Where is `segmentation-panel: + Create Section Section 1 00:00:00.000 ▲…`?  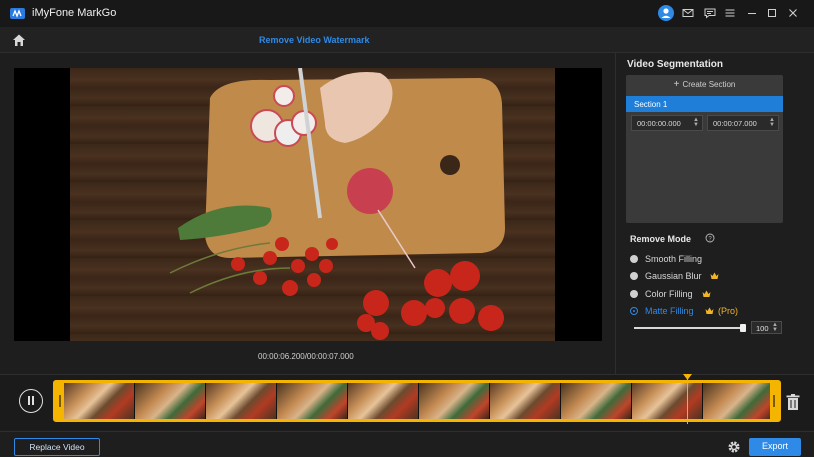 segmentation-panel: + Create Section Section 1 00:00:00.000 ▲… is located at coordinates (704, 149).